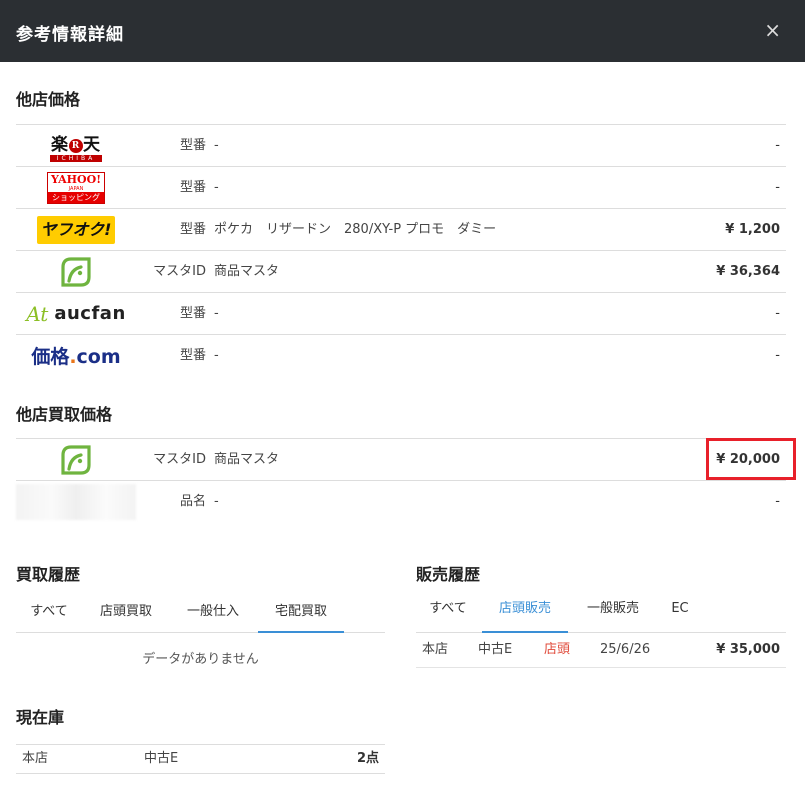  I want to click on buy-prices-table: マスタID 商品マスタ ¥ 20,000 品名 - -, so click(406, 480).